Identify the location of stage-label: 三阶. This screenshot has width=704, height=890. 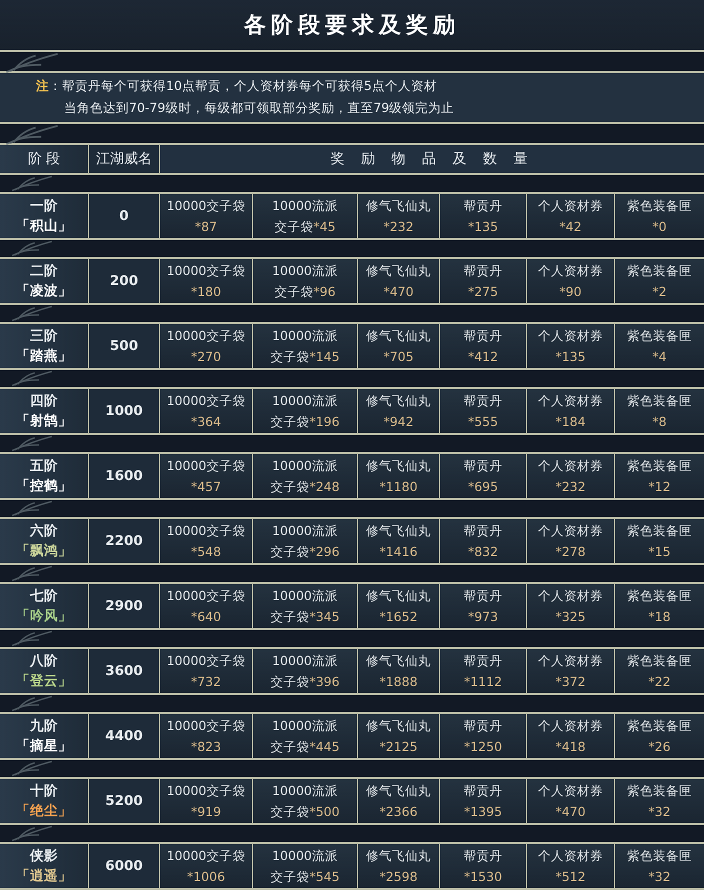
(44, 336).